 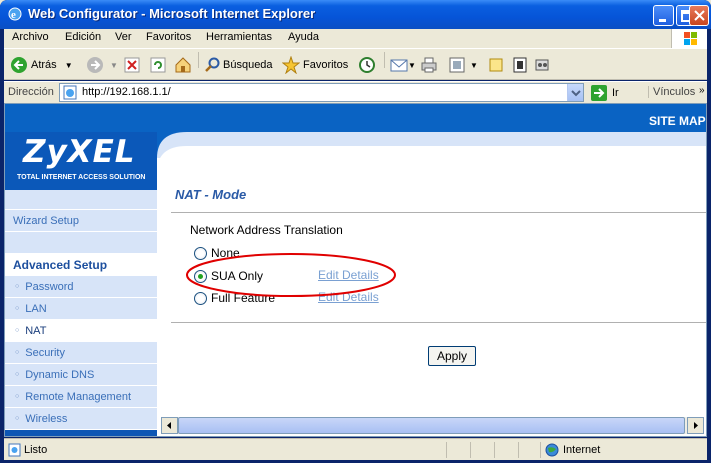 I want to click on sidebar-item-security: Security, so click(x=81, y=353).